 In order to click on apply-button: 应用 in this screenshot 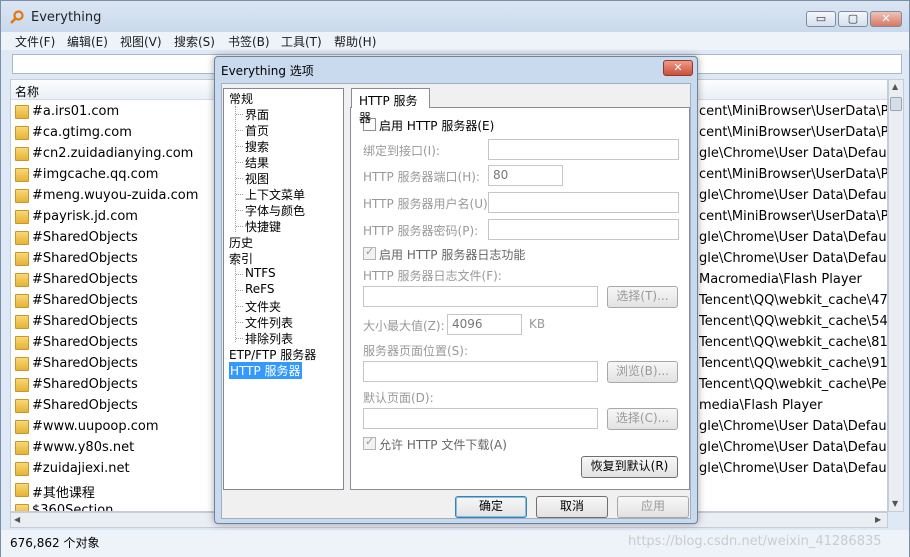, I will do `click(653, 507)`.